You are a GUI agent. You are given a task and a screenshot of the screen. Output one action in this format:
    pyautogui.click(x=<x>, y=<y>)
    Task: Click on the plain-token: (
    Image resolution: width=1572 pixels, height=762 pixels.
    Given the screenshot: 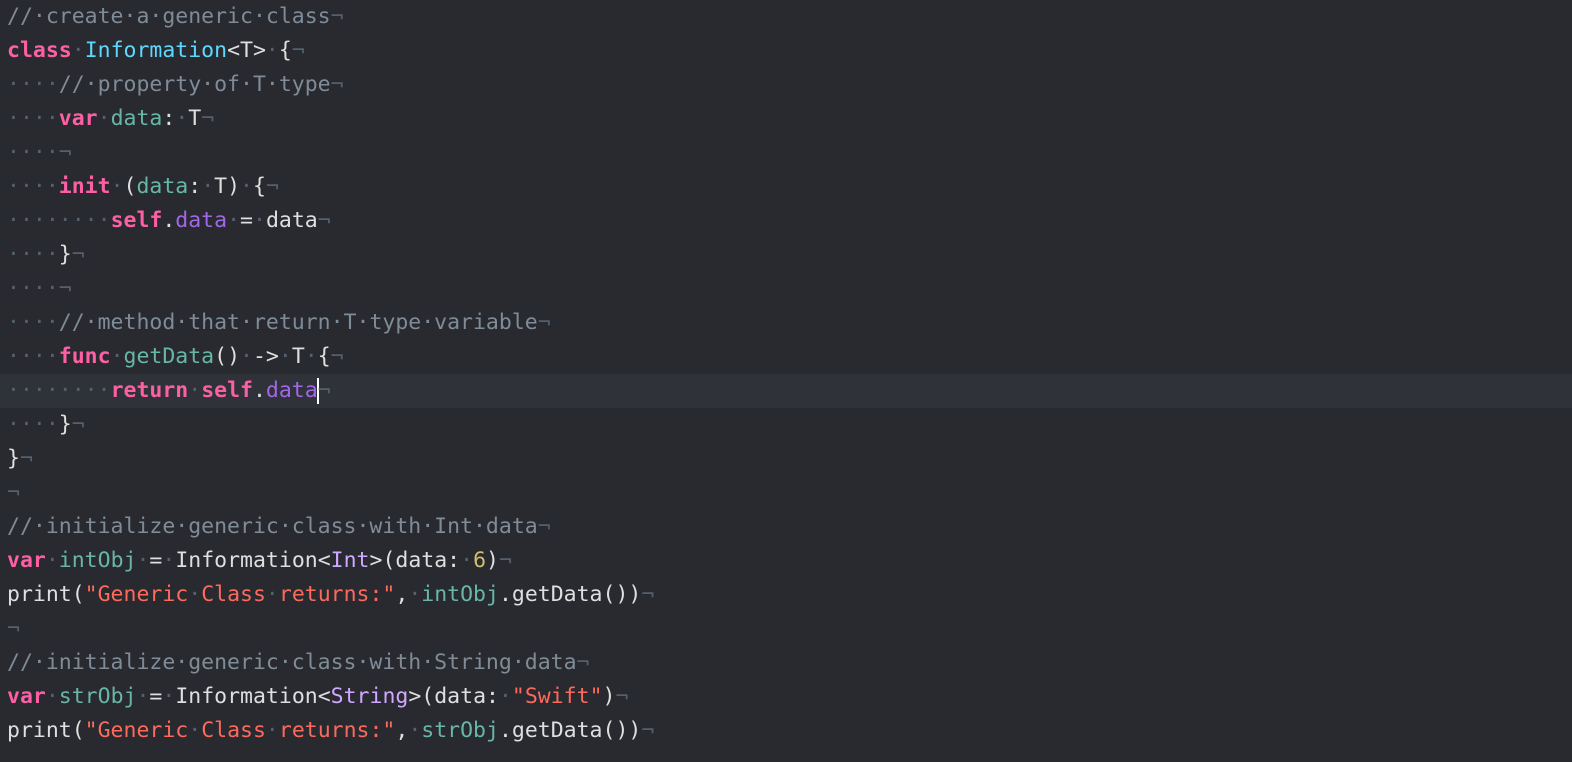 What is the action you would take?
    pyautogui.click(x=130, y=186)
    